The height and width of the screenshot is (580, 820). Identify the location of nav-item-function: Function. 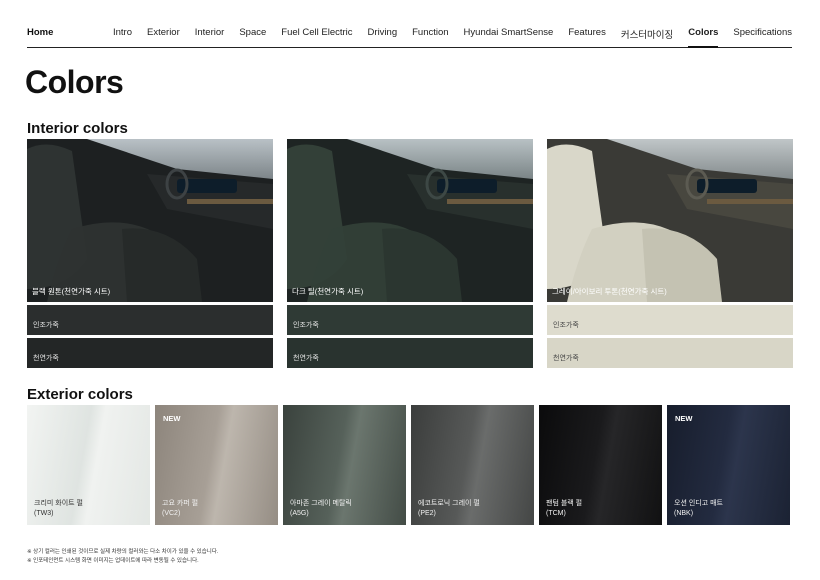
(430, 34).